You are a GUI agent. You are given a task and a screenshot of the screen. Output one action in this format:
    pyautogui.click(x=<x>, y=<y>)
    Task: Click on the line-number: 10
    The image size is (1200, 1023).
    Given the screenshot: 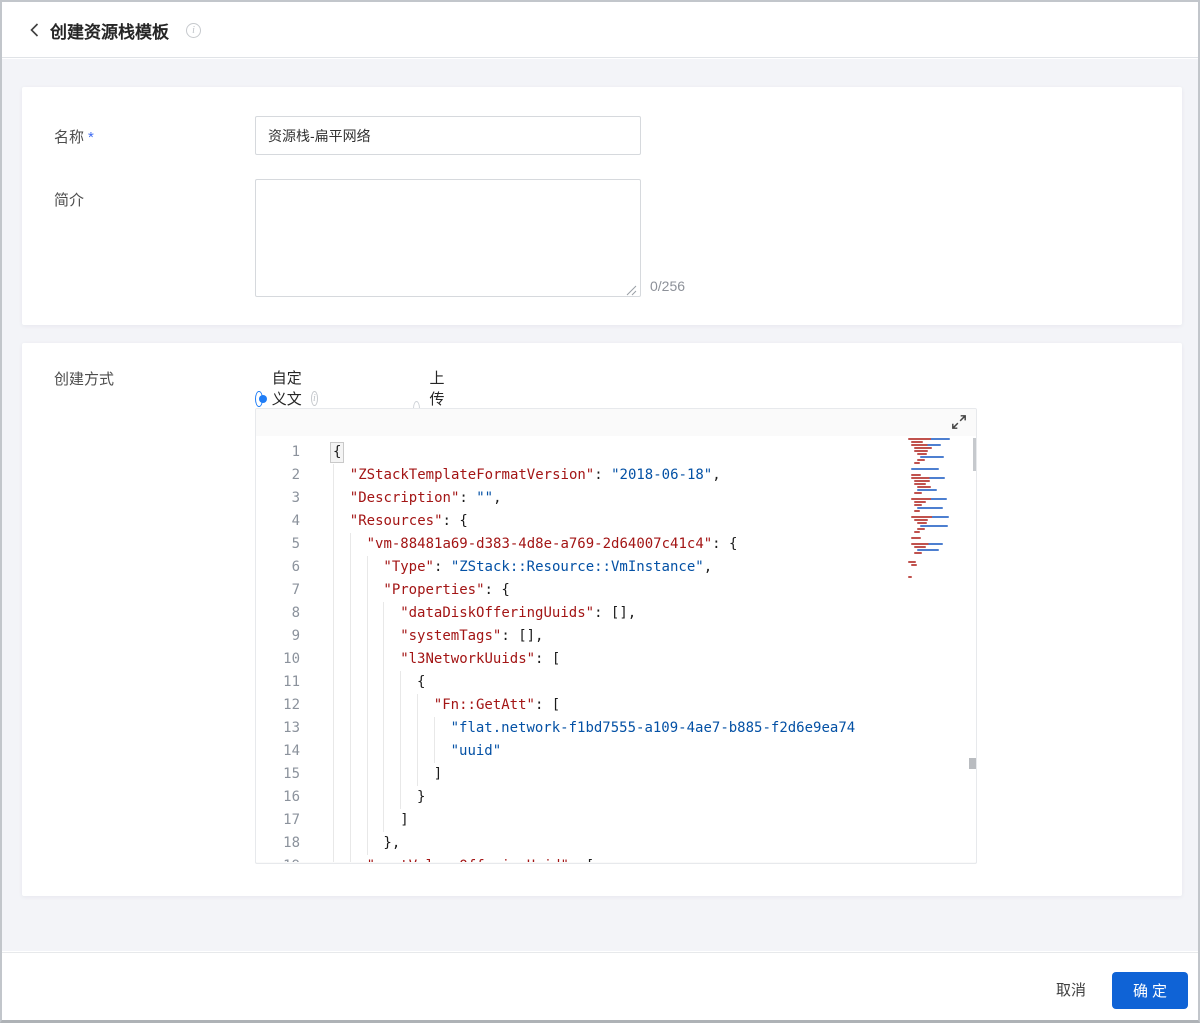 What is the action you would take?
    pyautogui.click(x=291, y=659)
    